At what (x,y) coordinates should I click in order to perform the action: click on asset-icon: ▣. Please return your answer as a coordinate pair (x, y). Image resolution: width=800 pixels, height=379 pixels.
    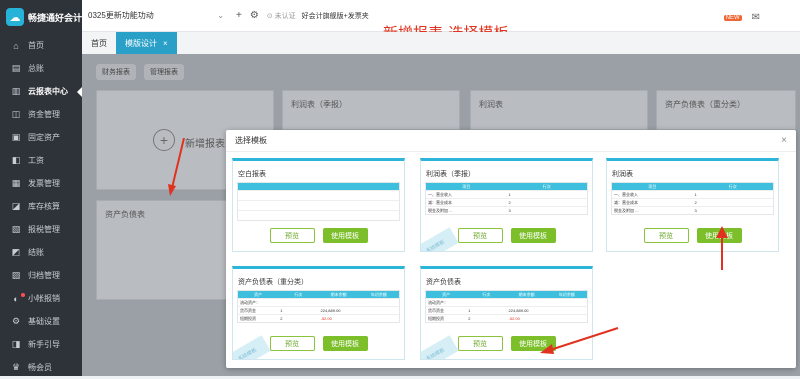
    Looking at the image, I should click on (16, 137).